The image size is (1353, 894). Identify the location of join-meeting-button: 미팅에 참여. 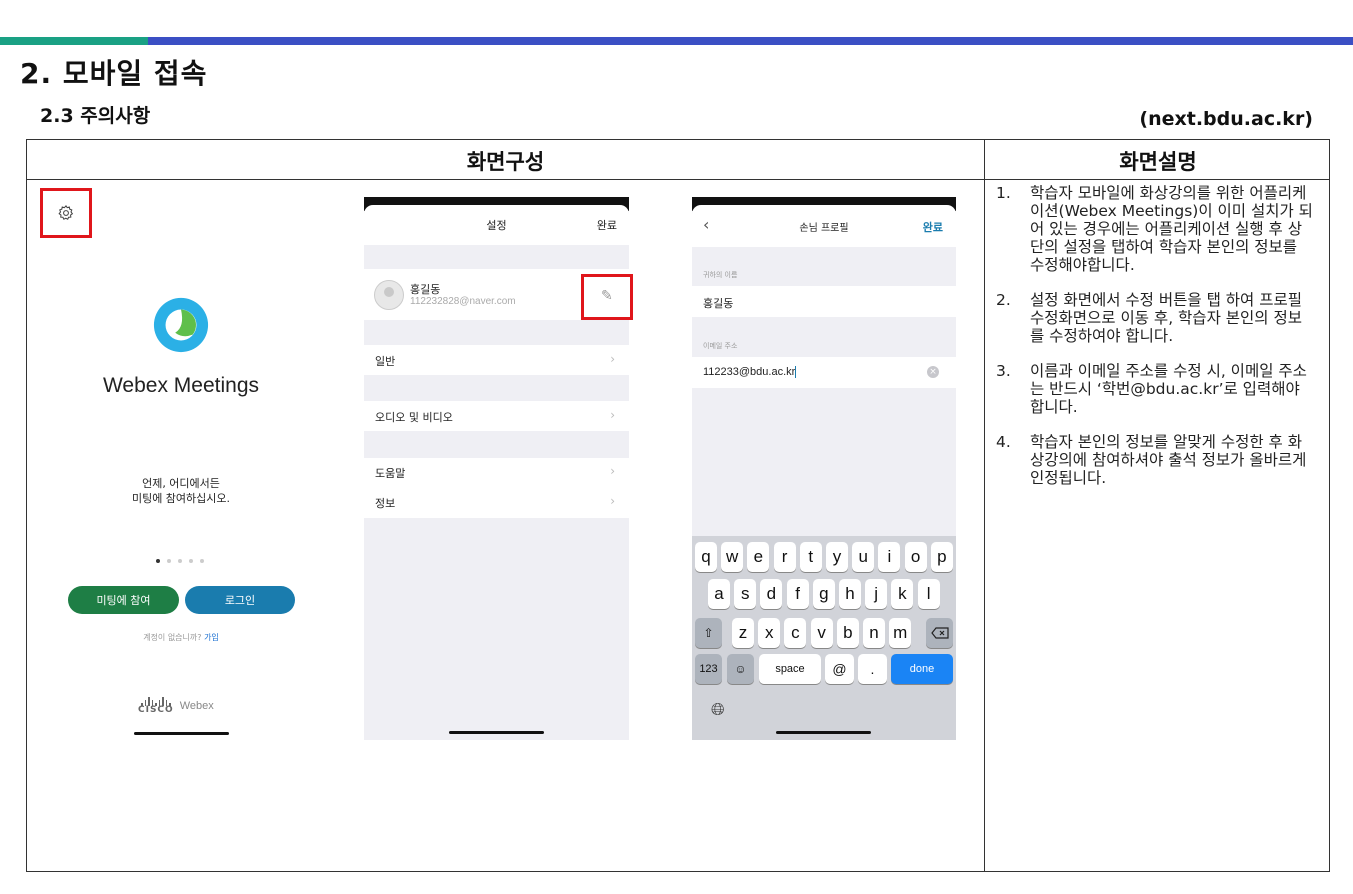
(123, 600).